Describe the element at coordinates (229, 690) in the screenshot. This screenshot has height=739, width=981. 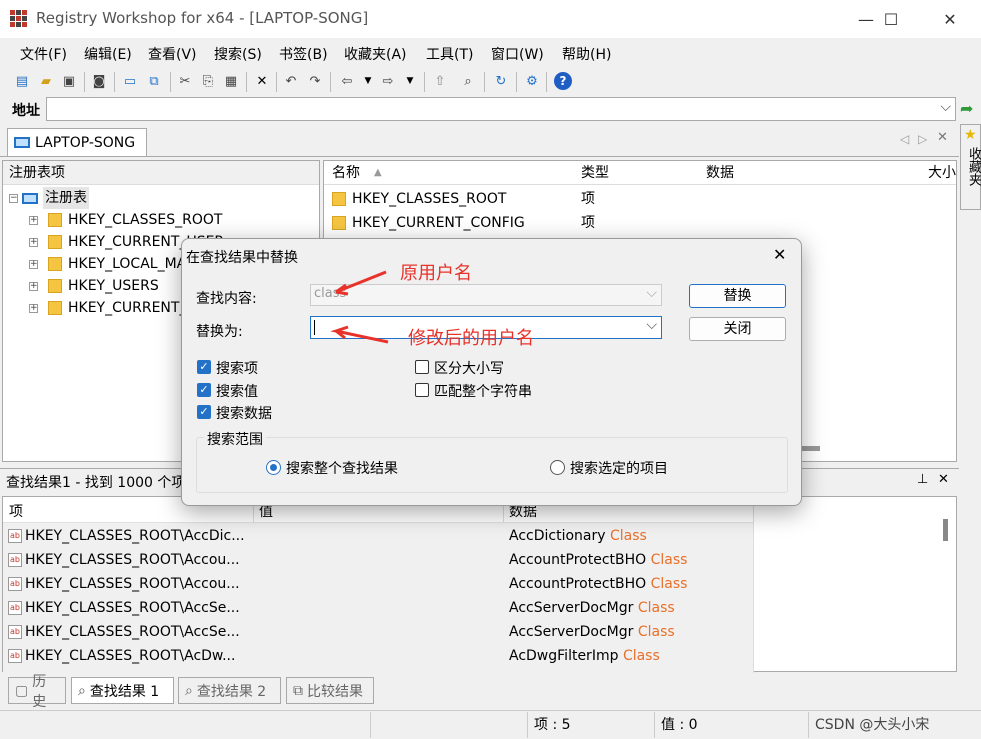
I see `tab-results-2: ⌕ 查找结果 2` at that location.